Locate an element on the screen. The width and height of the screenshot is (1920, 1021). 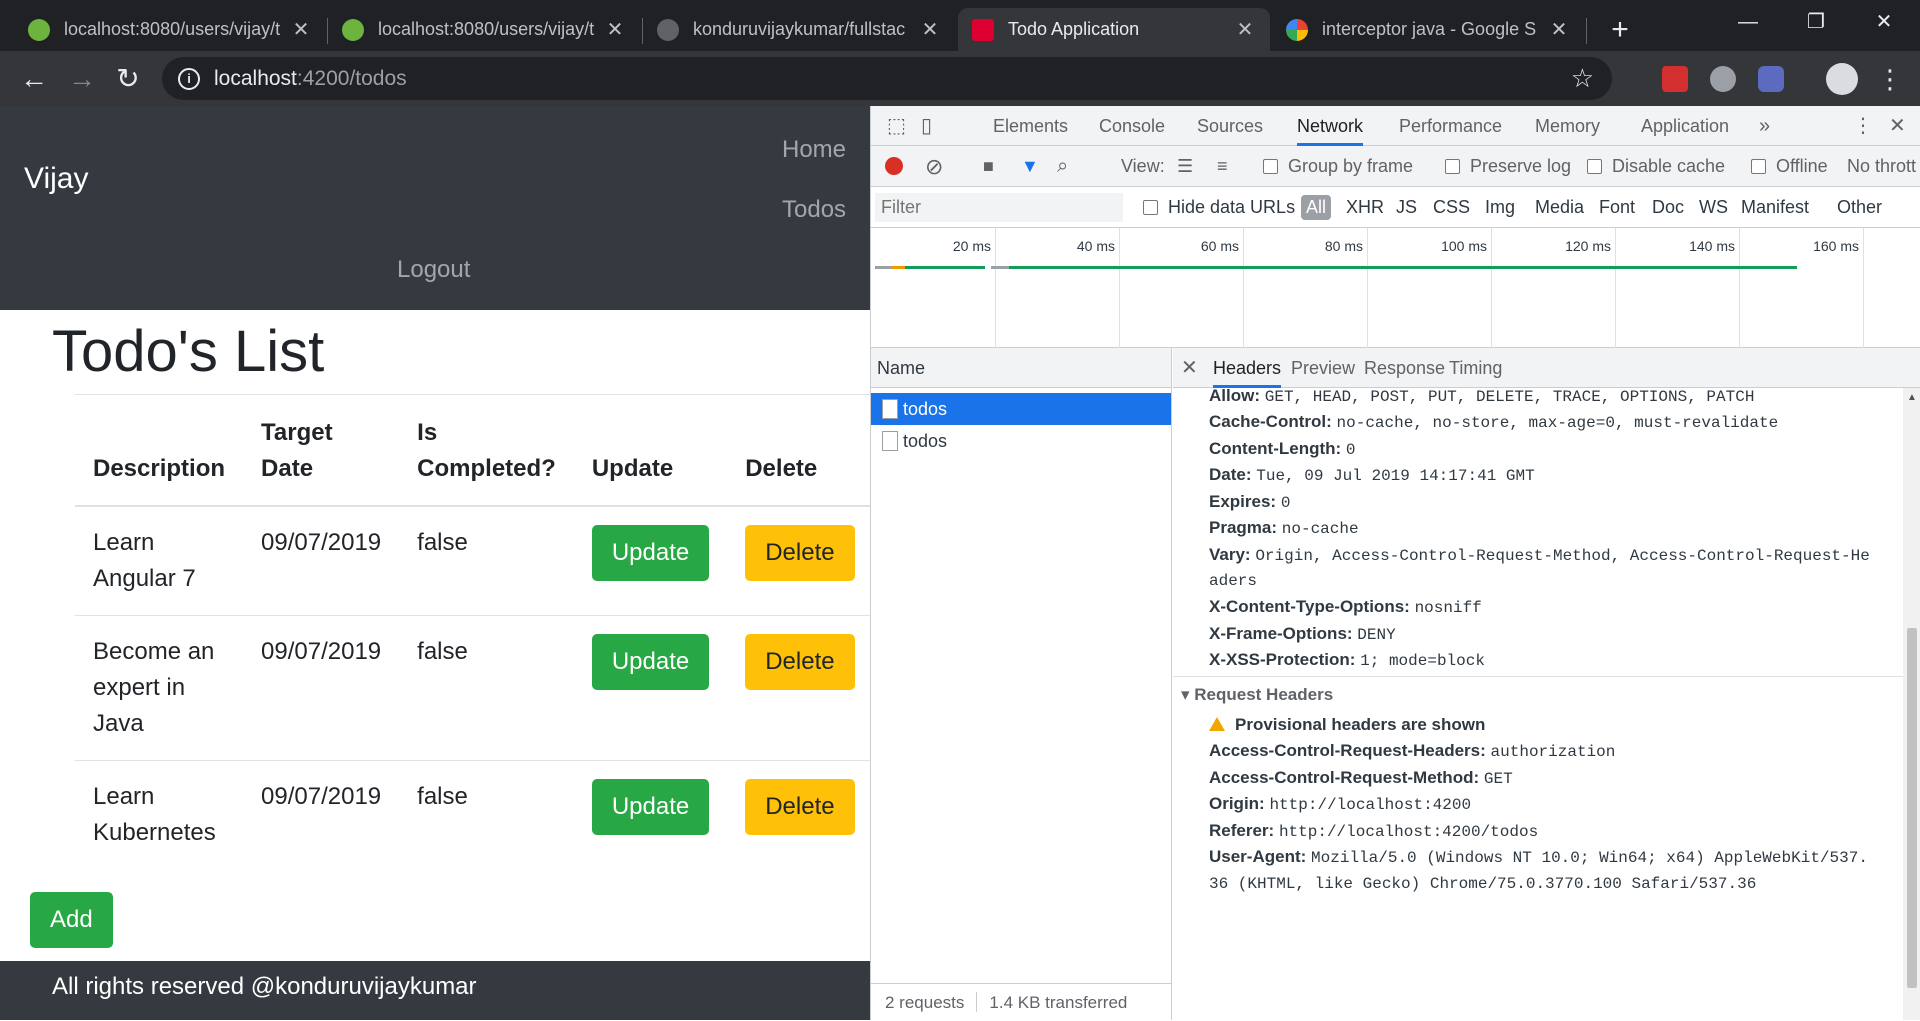
offline-checkbox: Offline is located at coordinates (1789, 166).